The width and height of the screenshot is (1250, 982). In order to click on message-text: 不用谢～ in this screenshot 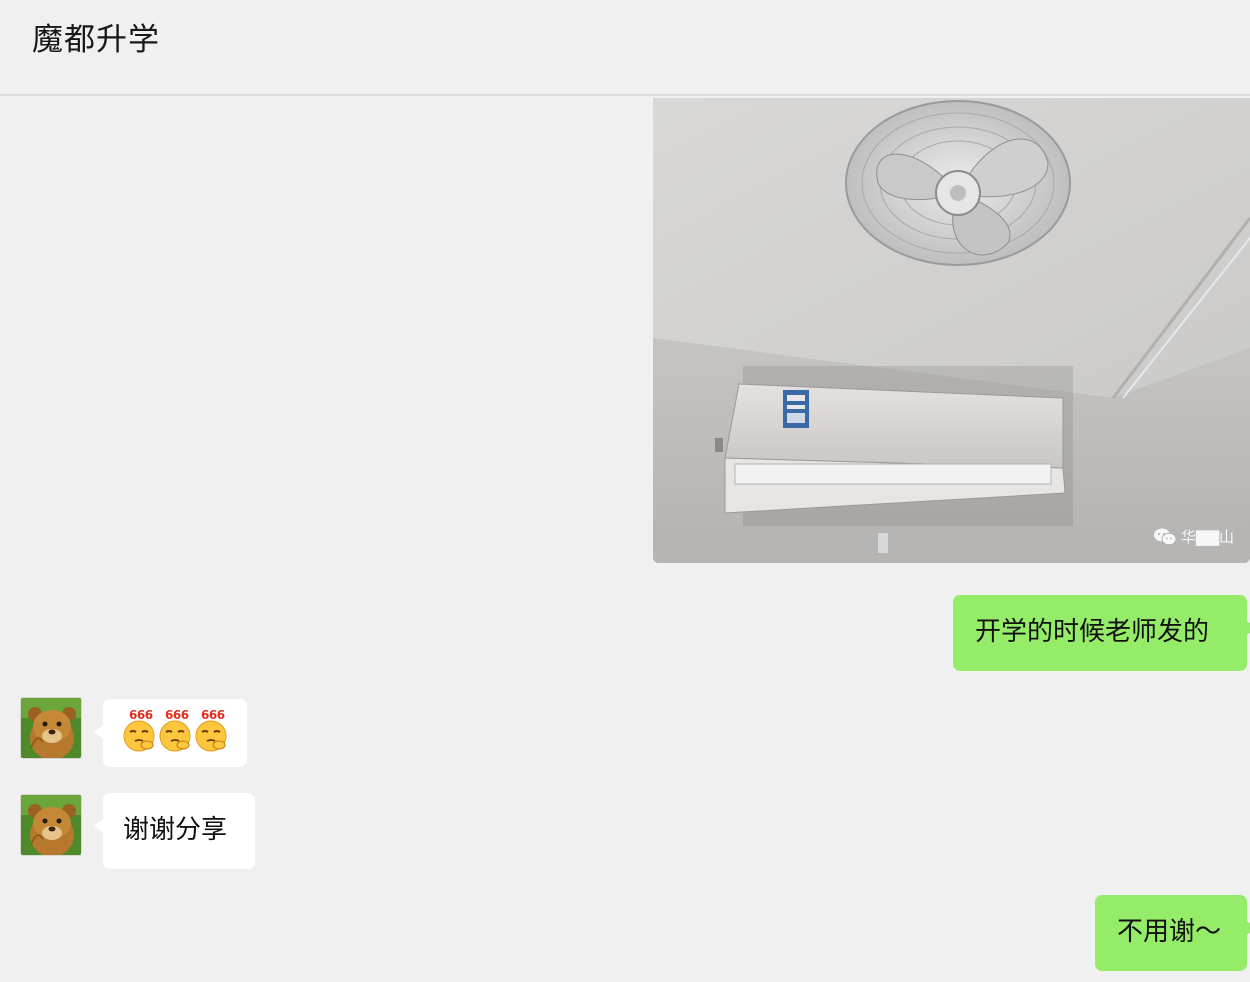, I will do `click(1169, 932)`.